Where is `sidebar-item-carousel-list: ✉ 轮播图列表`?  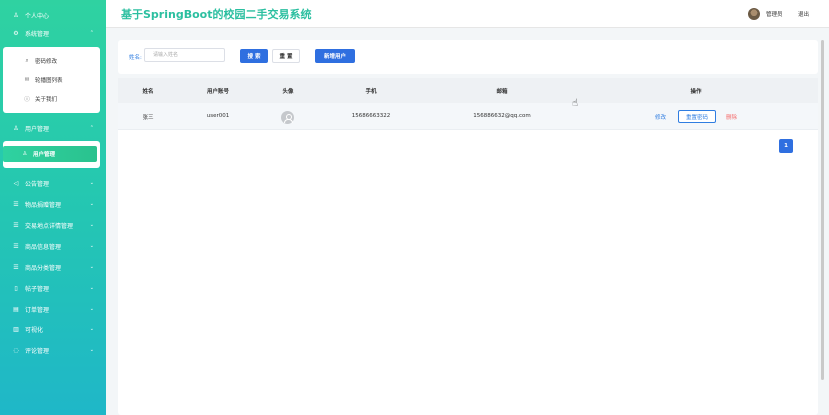 sidebar-item-carousel-list: ✉ 轮播图列表 is located at coordinates (51, 80).